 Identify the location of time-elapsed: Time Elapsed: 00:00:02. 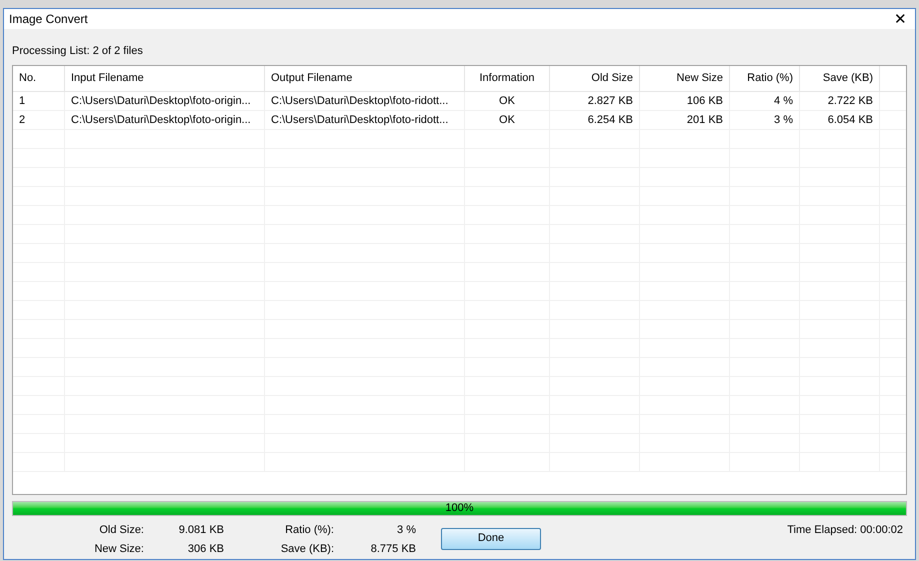
(845, 530).